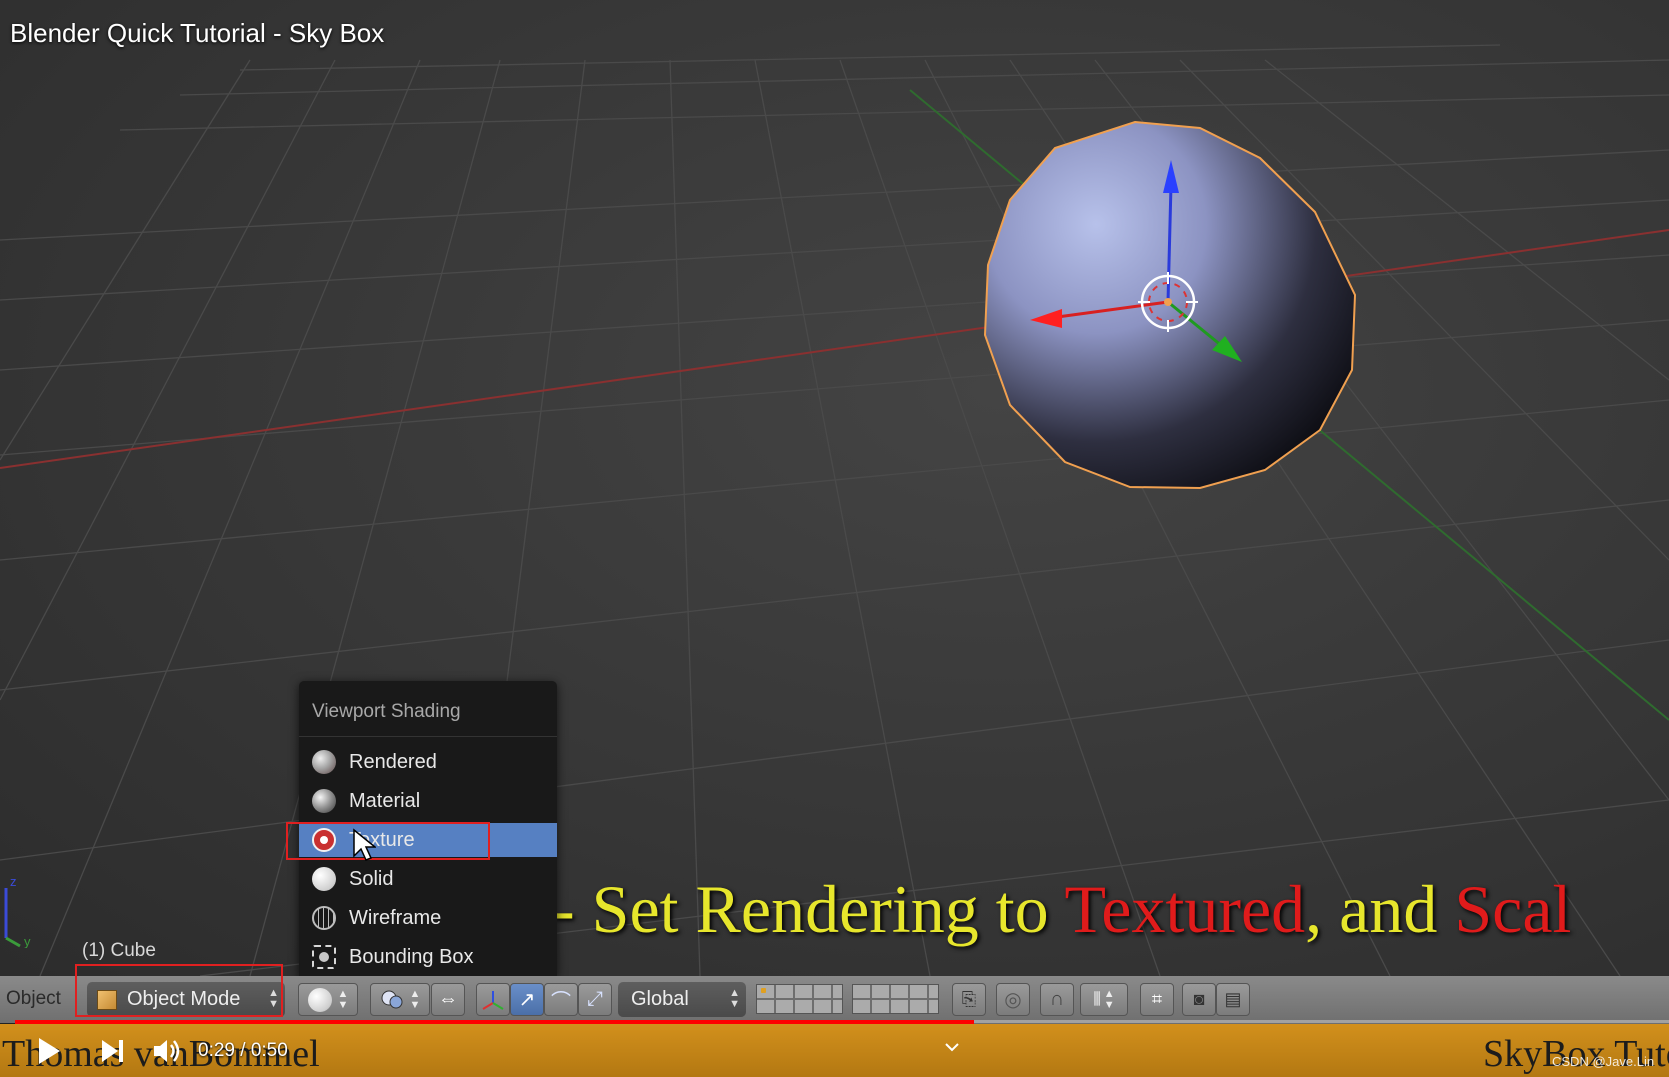 Image resolution: width=1669 pixels, height=1077 pixels. I want to click on menu-item-material: Material, so click(428, 801).